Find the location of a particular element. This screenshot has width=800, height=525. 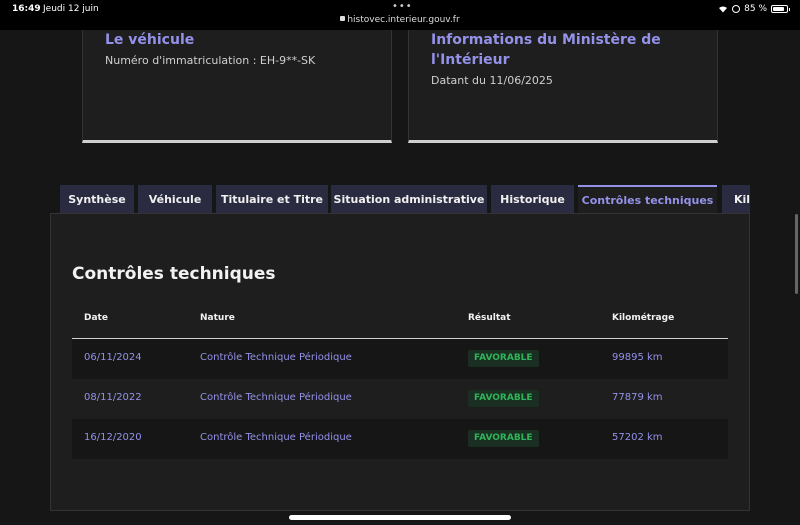

row-date: 06/11/2024 is located at coordinates (113, 357).